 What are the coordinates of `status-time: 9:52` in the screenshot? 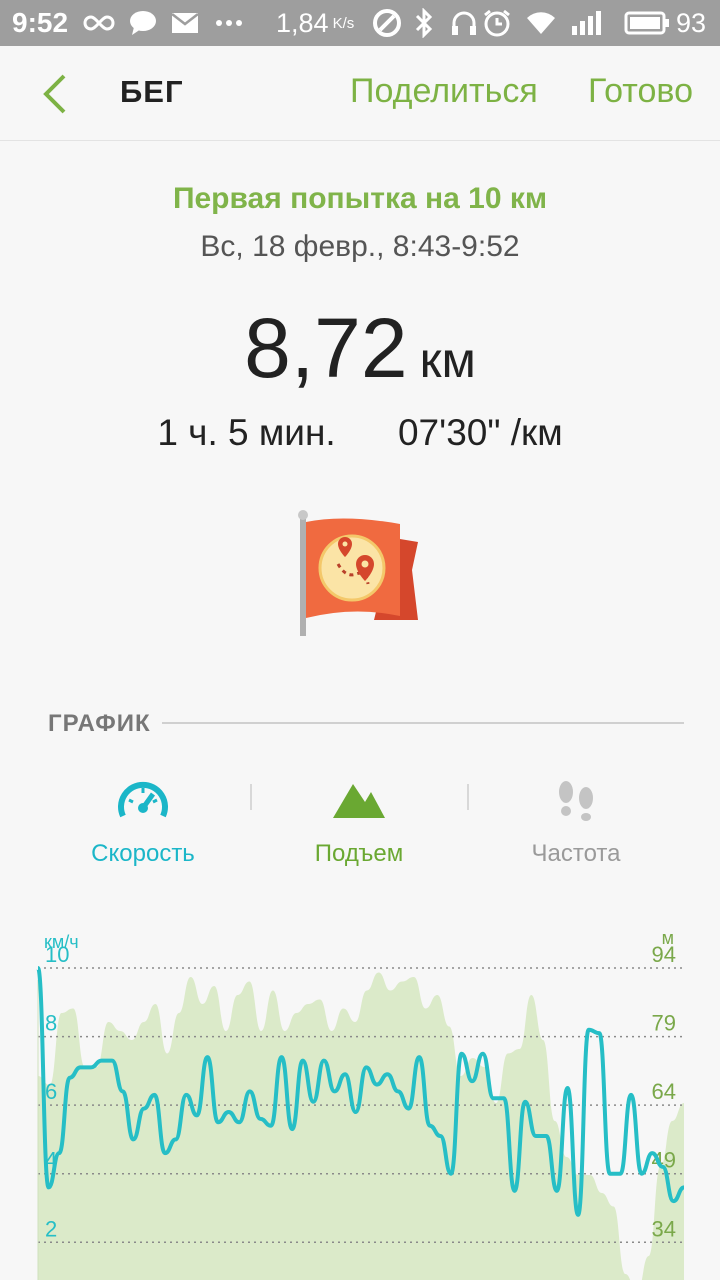 It's located at (40, 22).